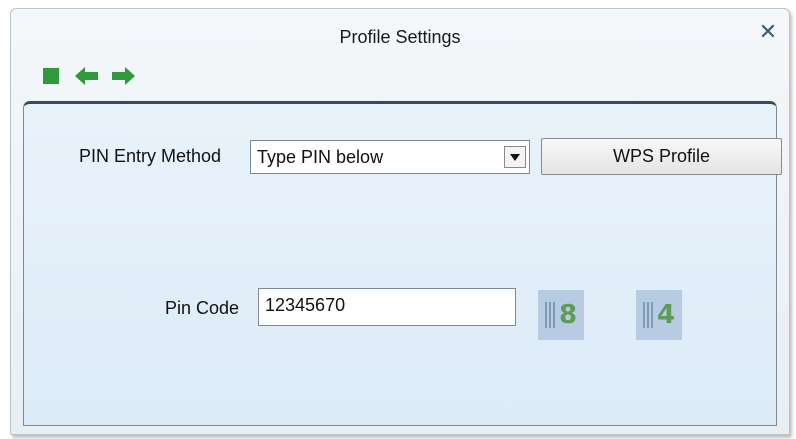 This screenshot has width=796, height=439. What do you see at coordinates (387, 307) in the screenshot?
I see `pin-code-input: 12345670` at bounding box center [387, 307].